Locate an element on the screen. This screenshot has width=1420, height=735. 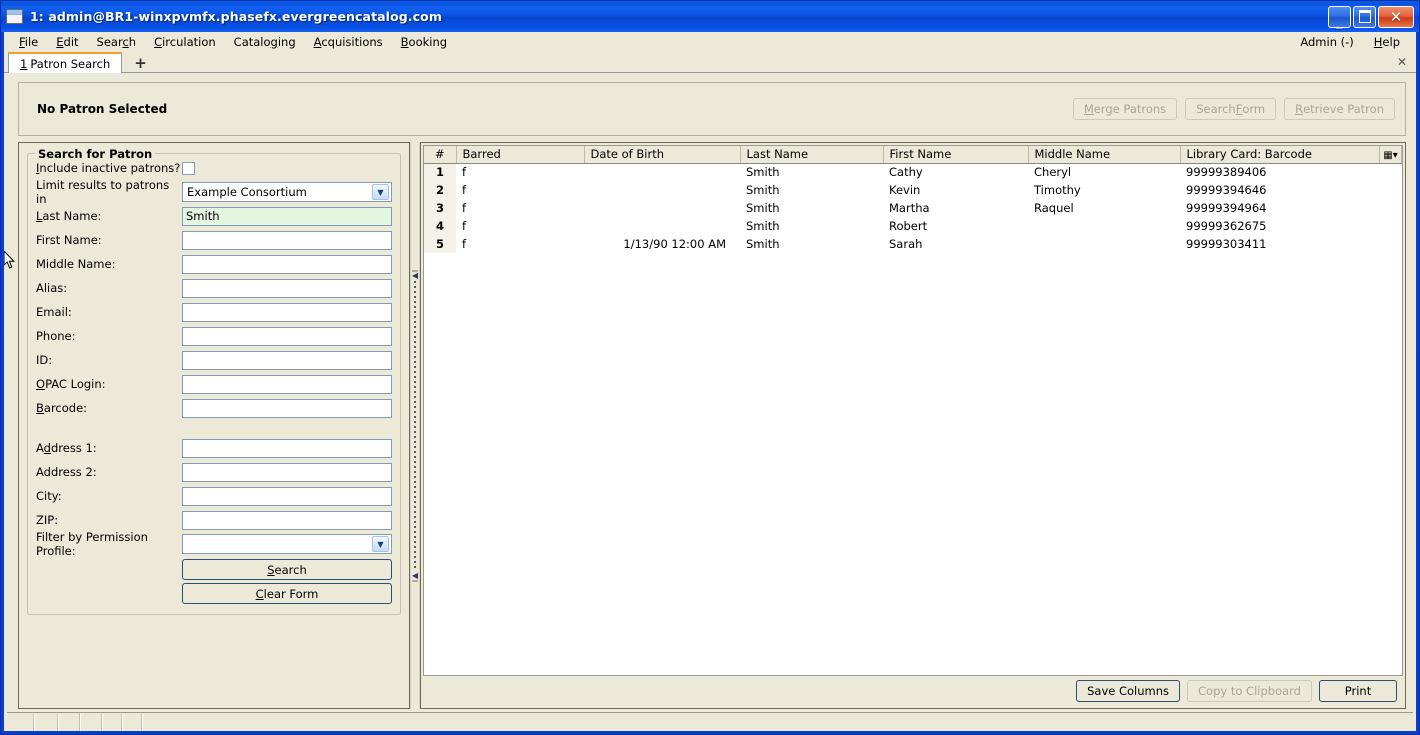
field-row-alias: Alias: is located at coordinates (214, 288).